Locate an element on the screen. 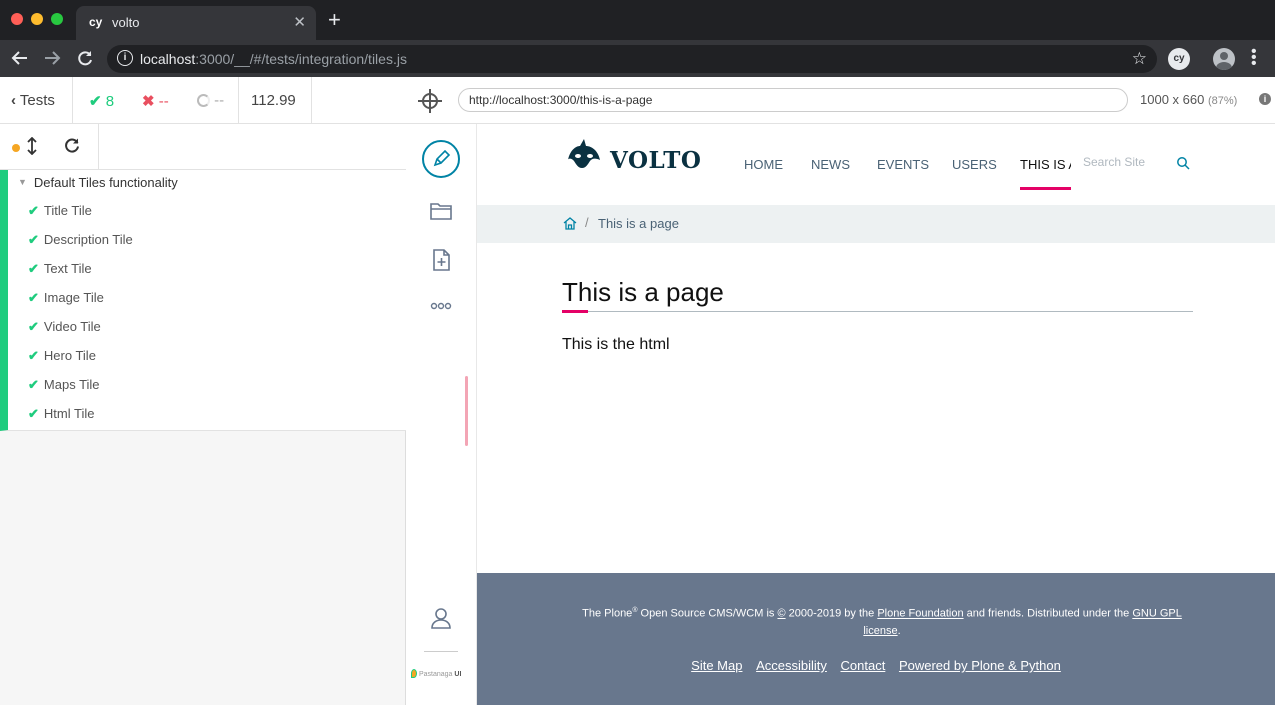  home-icon is located at coordinates (570, 223).